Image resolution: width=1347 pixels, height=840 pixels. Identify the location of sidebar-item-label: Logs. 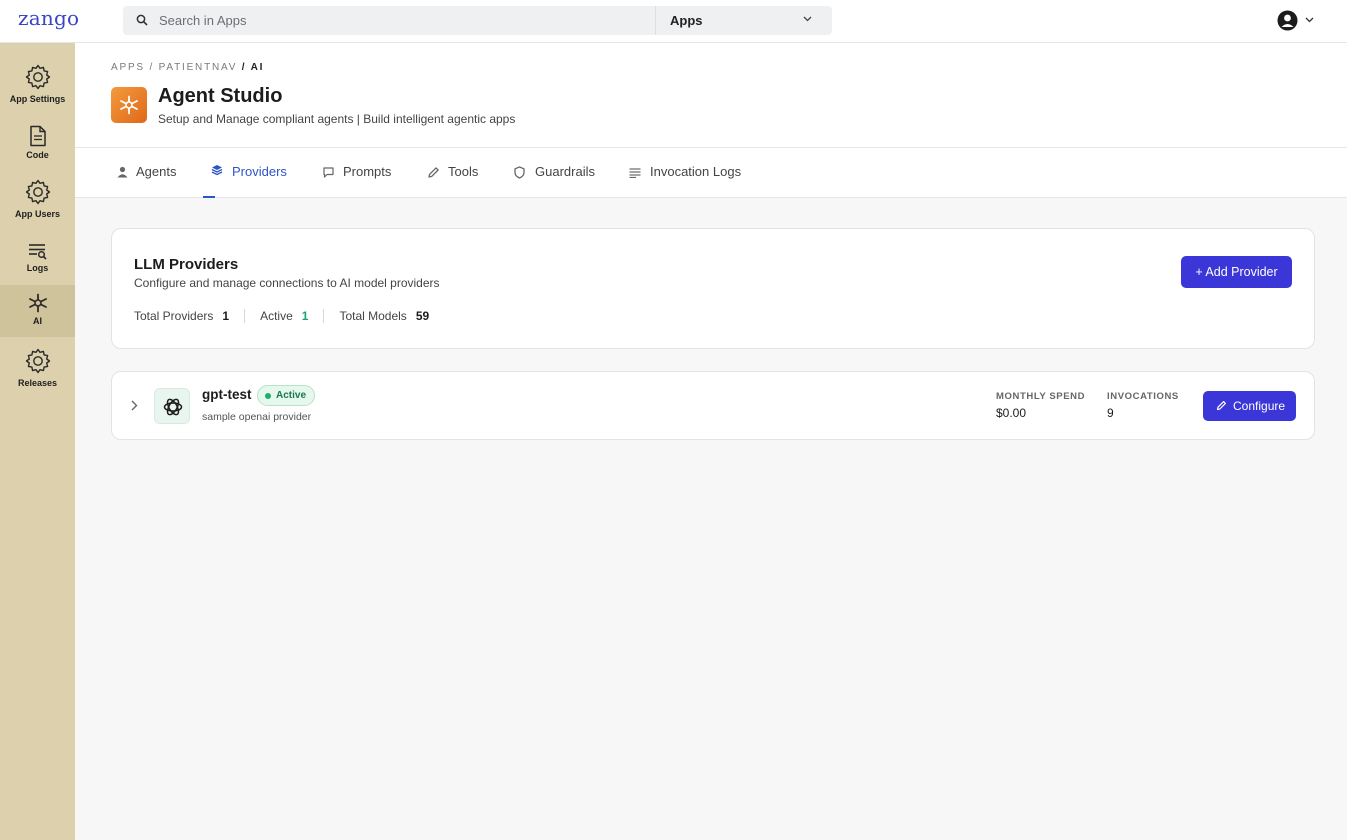
(37, 268).